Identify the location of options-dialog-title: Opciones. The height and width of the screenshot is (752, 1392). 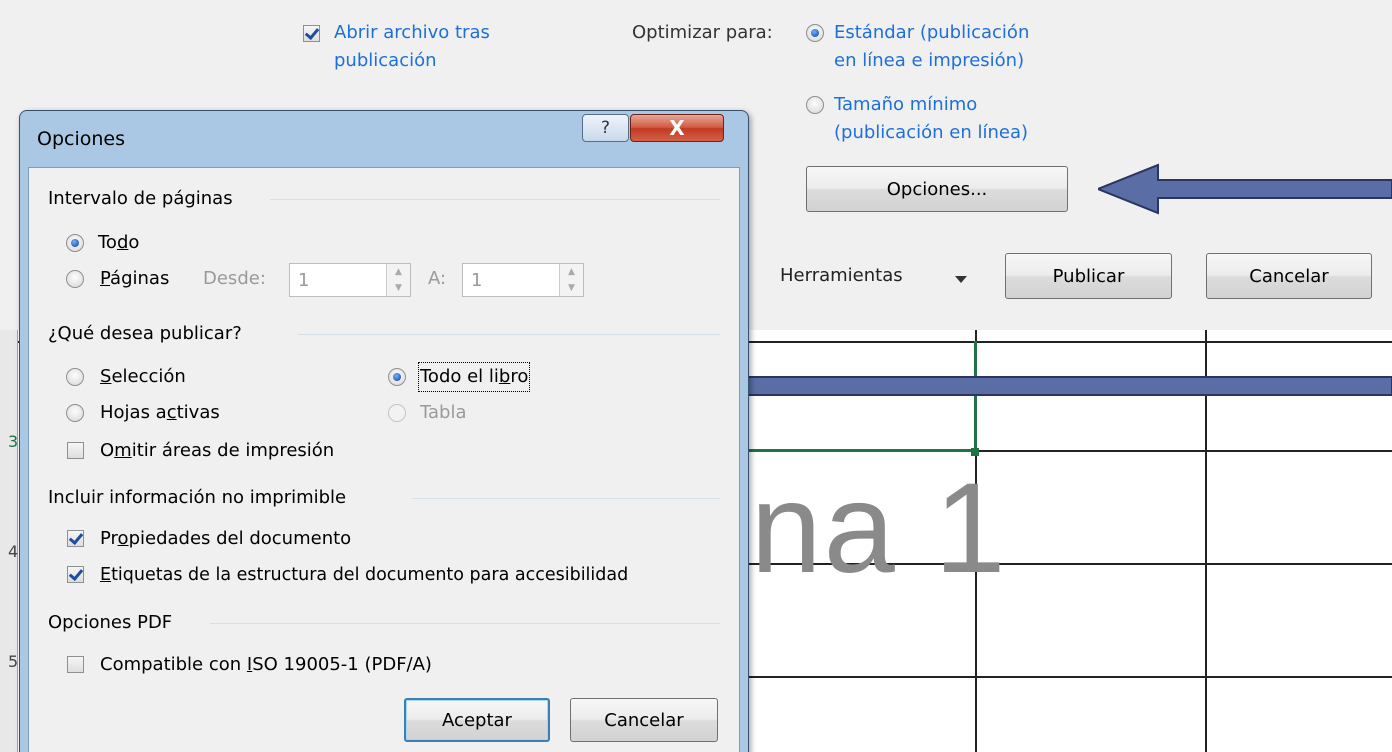
(81, 139).